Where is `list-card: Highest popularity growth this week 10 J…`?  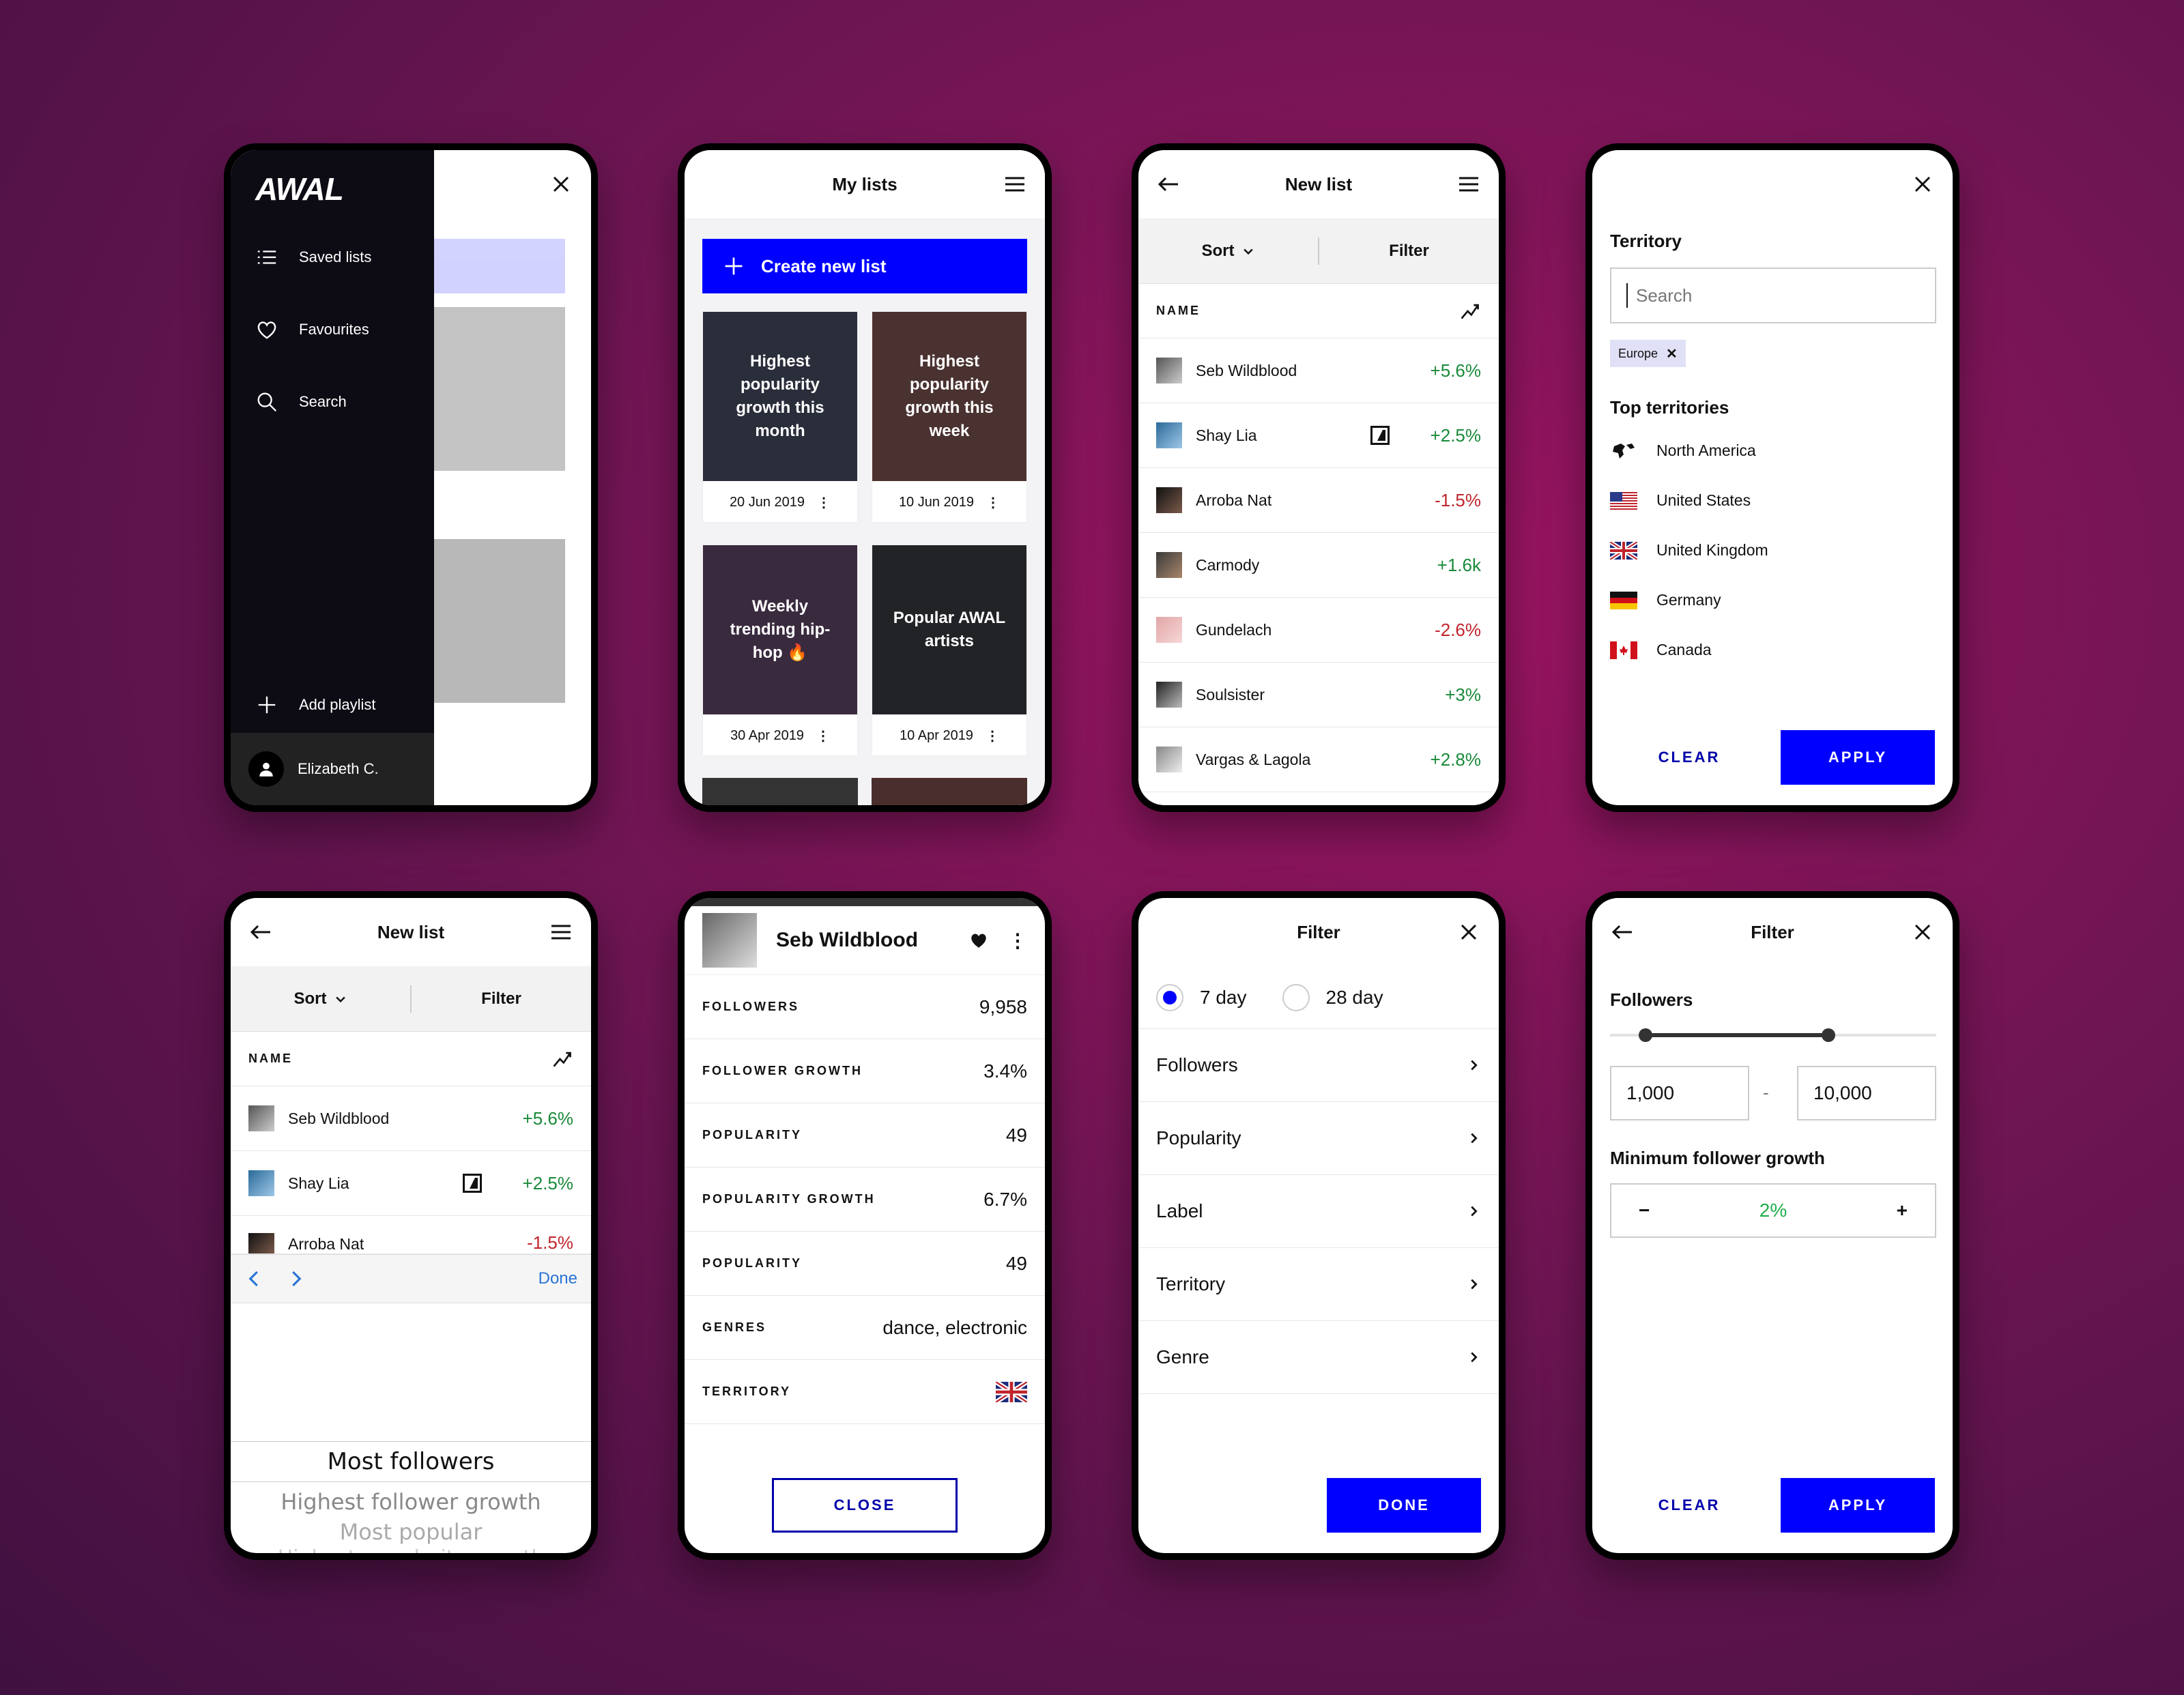 list-card: Highest popularity growth this week 10 J… is located at coordinates (949, 417).